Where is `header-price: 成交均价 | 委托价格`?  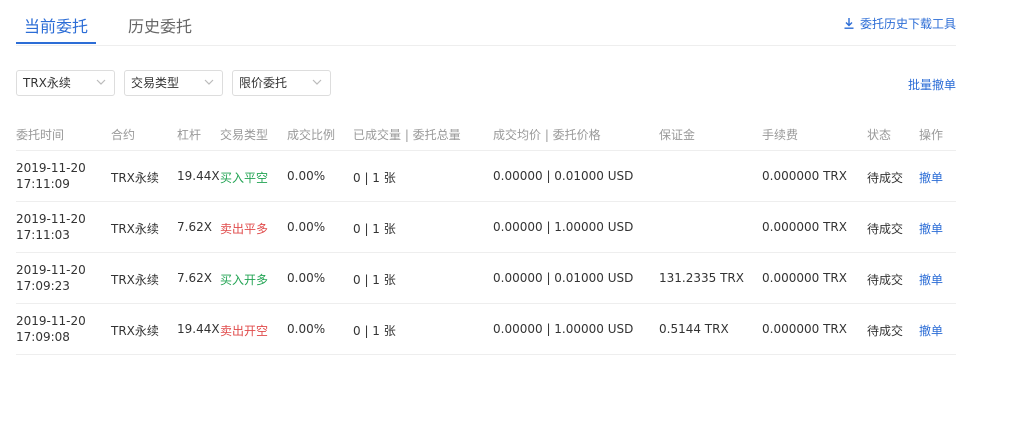 header-price: 成交均价 | 委托价格 is located at coordinates (547, 135).